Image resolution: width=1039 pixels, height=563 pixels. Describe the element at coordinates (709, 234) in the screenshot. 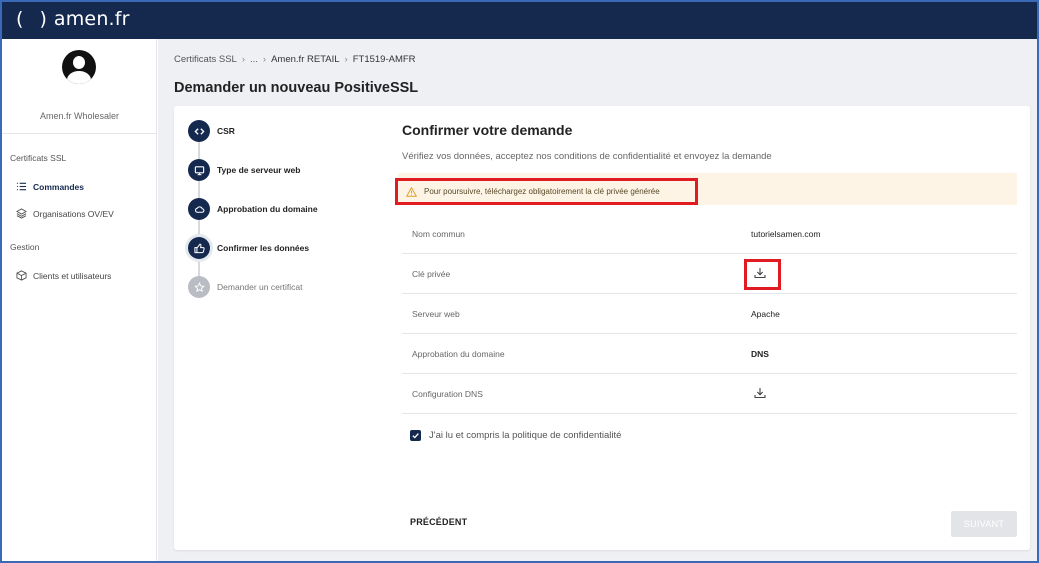

I see `table-row: Nom commun tutorielsamen.com` at that location.